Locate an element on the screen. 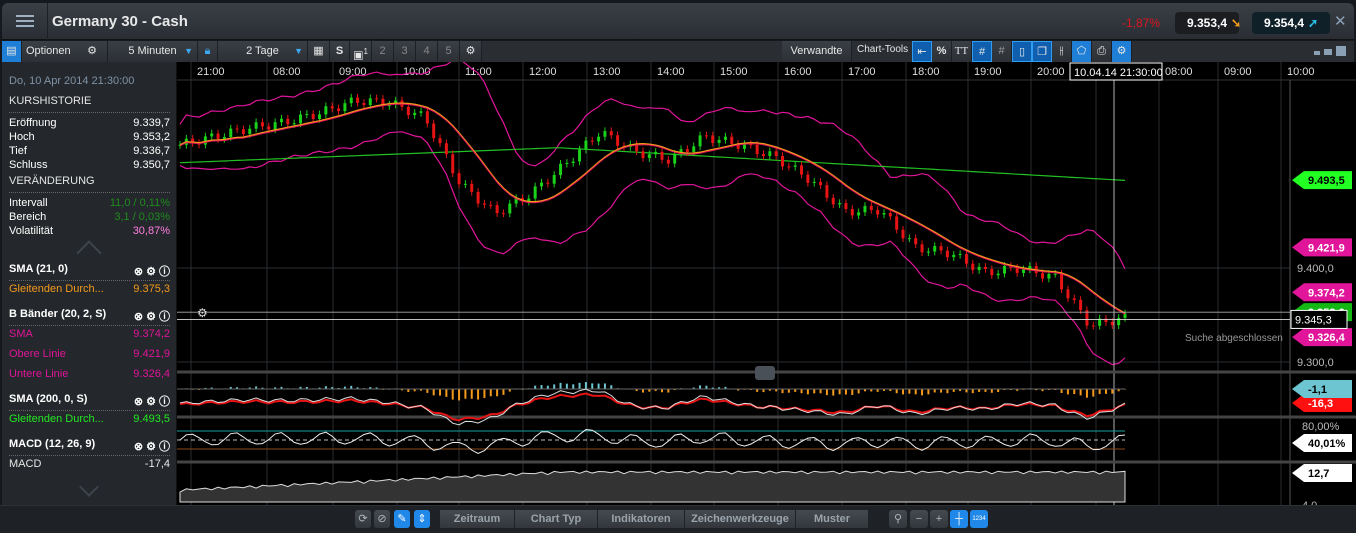 The image size is (1356, 533). list-icon: ▤ is located at coordinates (12, 51).